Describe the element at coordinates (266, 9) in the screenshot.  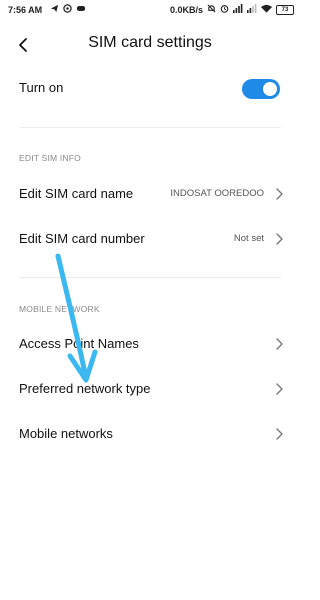
I see `wifi-icon` at that location.